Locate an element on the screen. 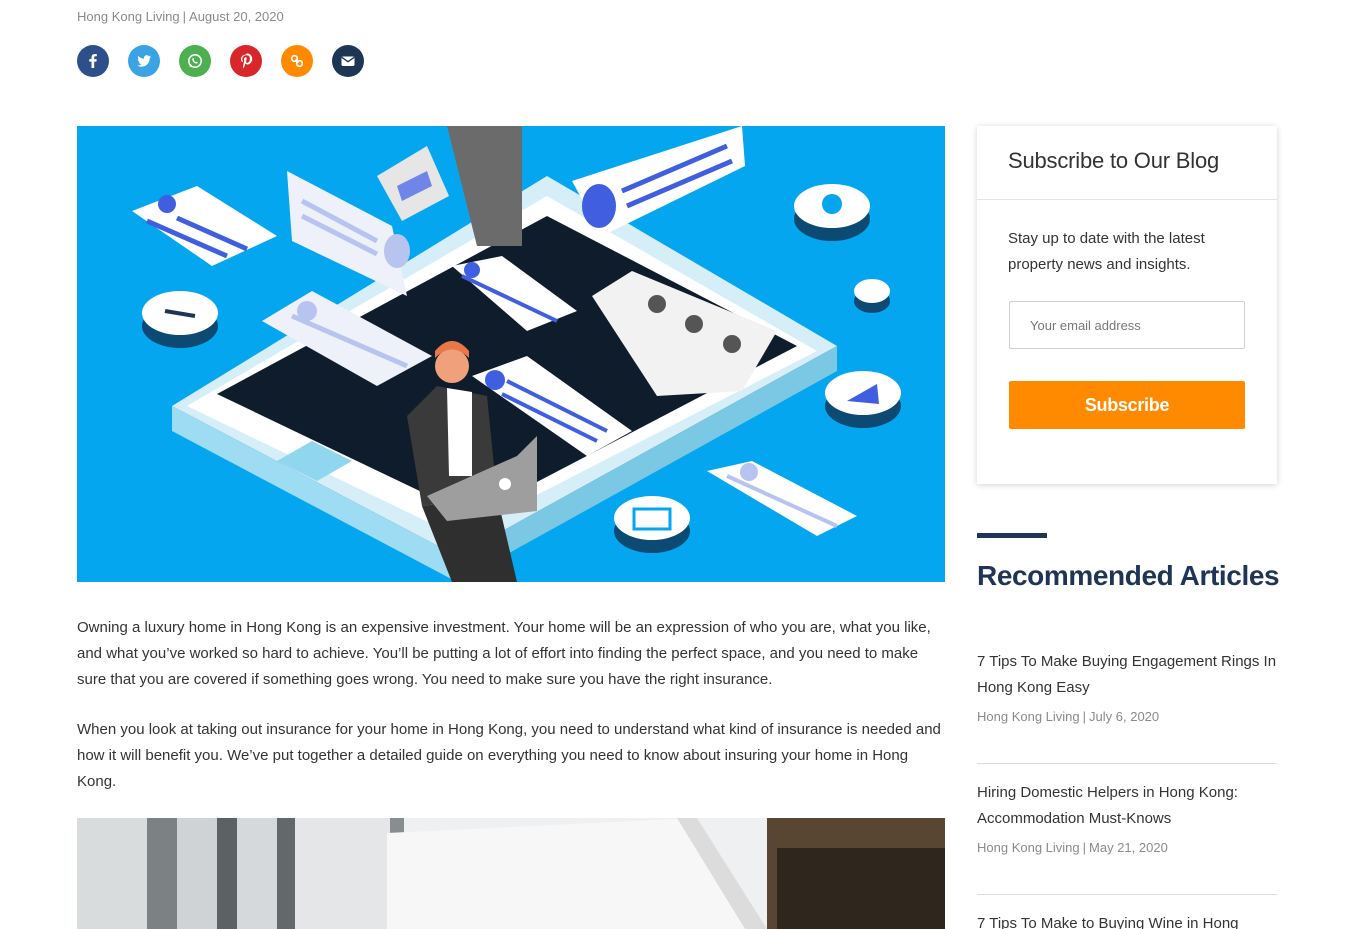 The image size is (1350, 929). recommended-article-date: May 21, 2020 is located at coordinates (1128, 847).